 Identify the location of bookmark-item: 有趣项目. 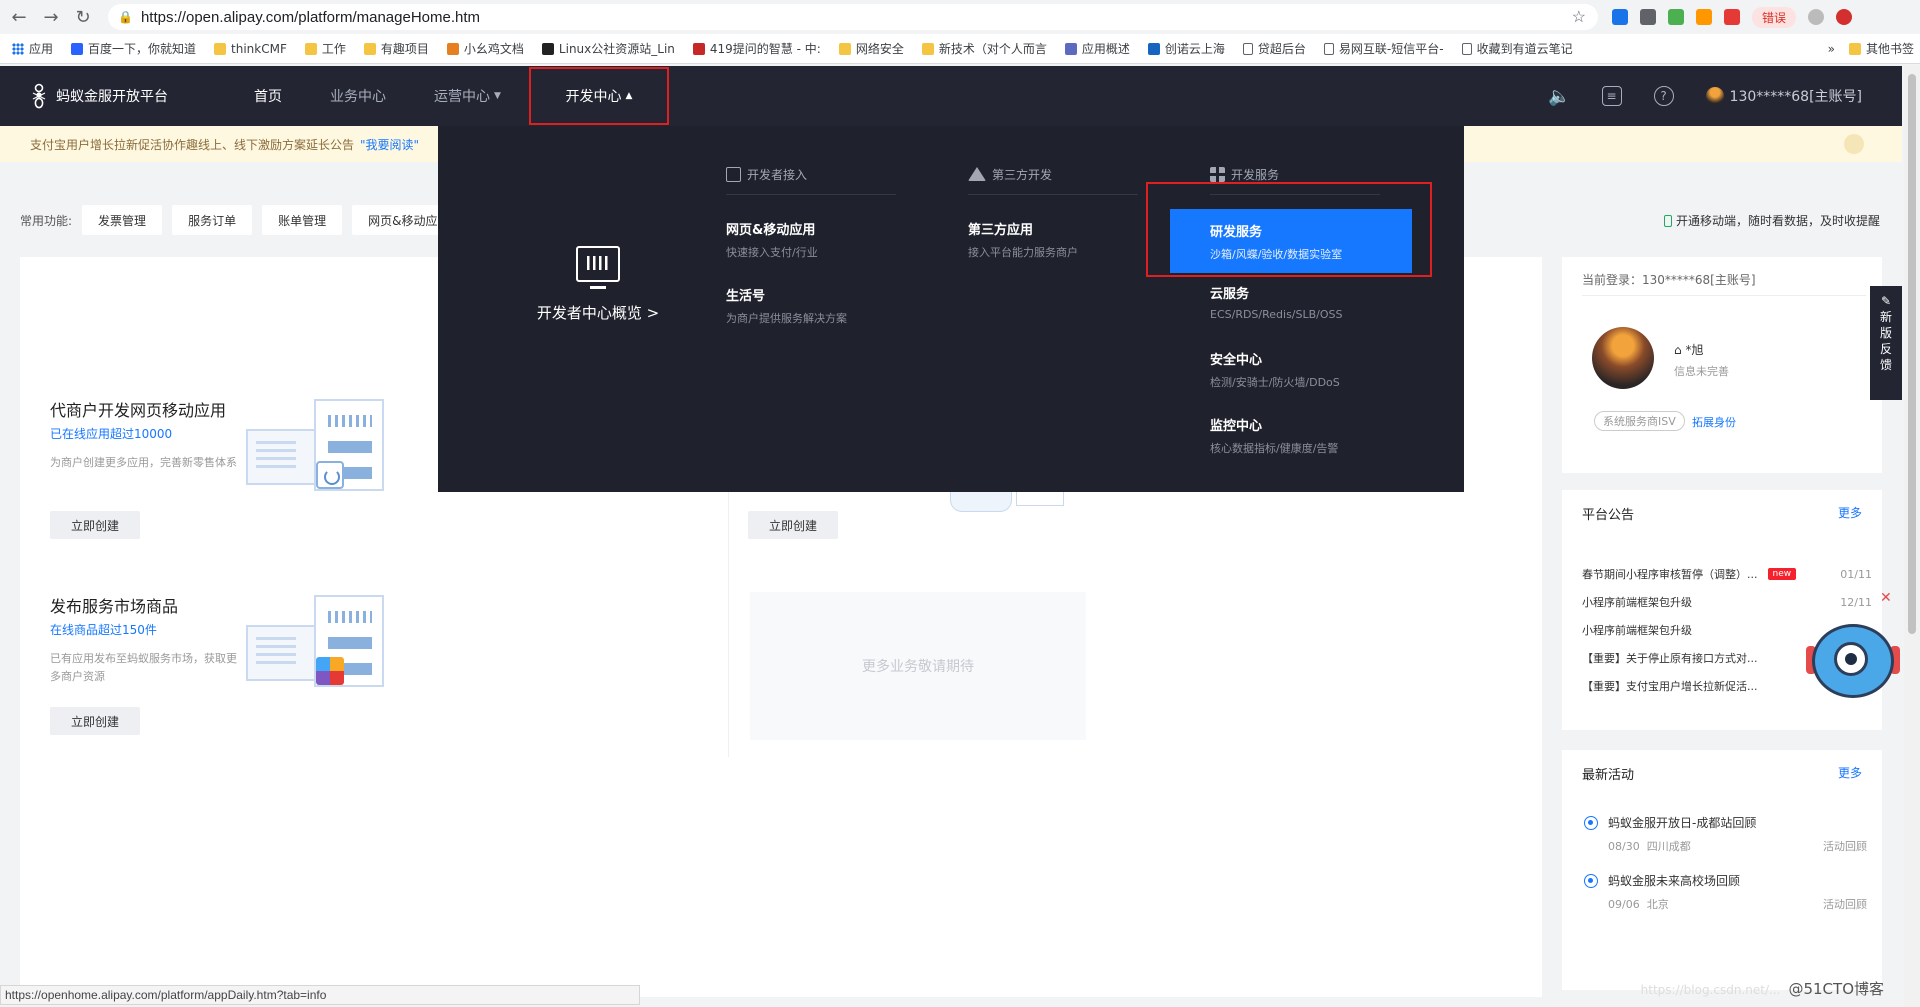
(396, 48).